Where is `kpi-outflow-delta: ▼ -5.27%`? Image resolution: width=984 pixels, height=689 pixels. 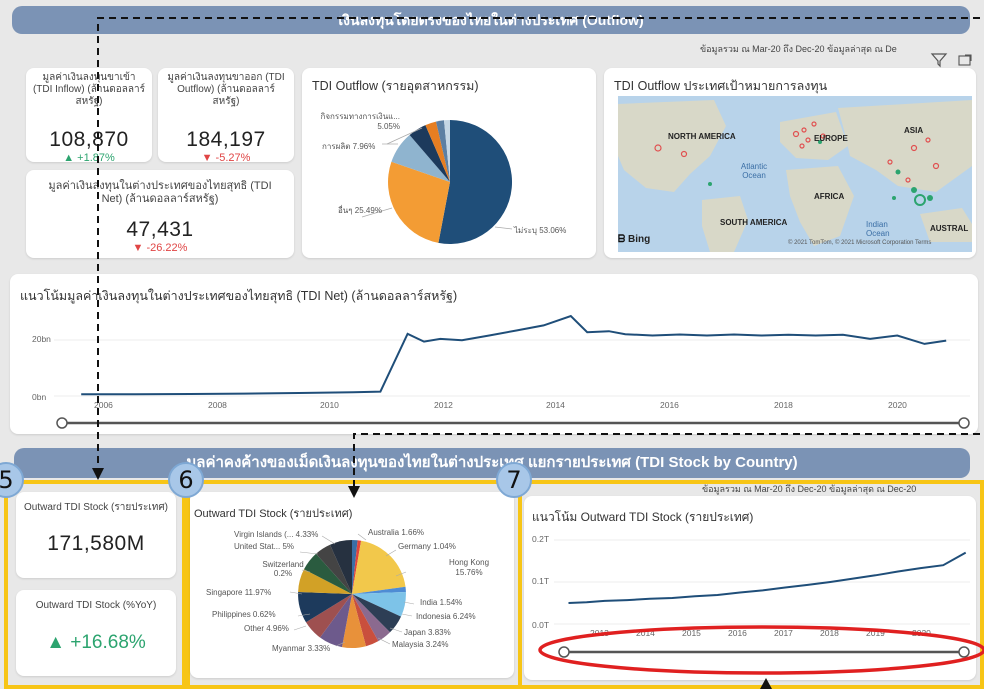
kpi-outflow-delta: ▼ -5.27% is located at coordinates (226, 157).